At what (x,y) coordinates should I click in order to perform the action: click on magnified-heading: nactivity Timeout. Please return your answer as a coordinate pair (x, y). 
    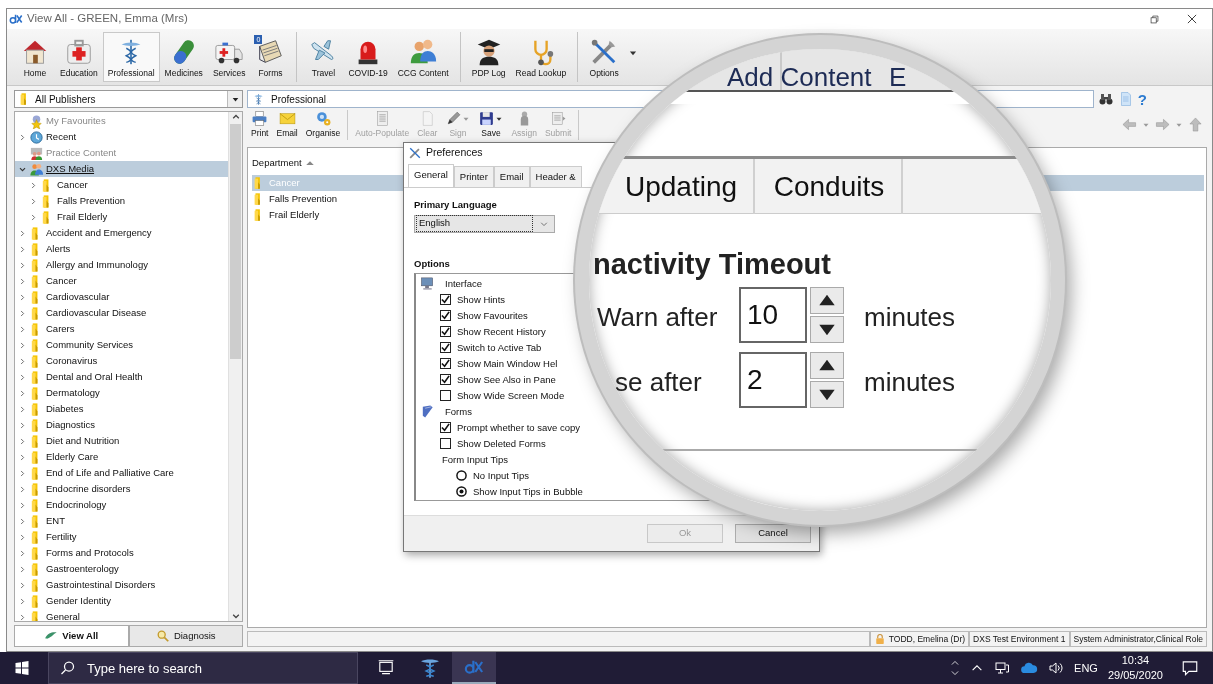
    Looking at the image, I should click on (712, 264).